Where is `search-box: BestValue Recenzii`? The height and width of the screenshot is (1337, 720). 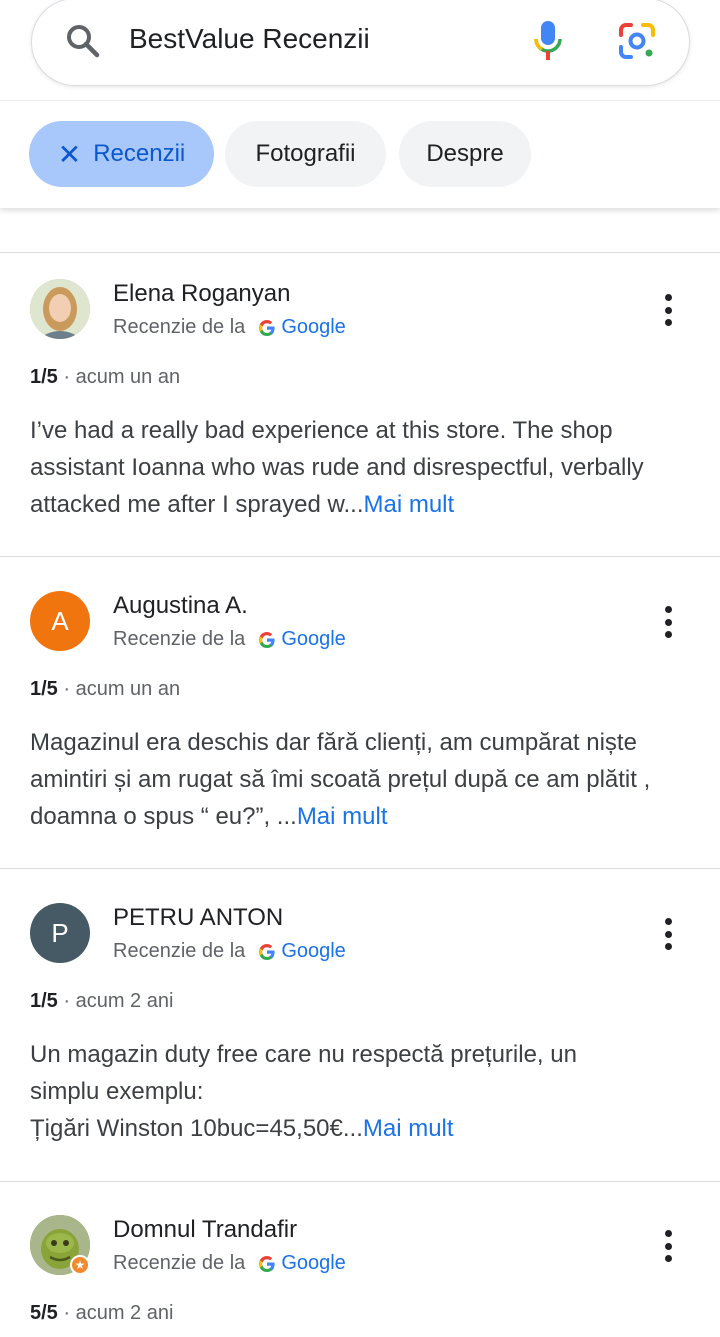 search-box: BestValue Recenzii is located at coordinates (360, 43).